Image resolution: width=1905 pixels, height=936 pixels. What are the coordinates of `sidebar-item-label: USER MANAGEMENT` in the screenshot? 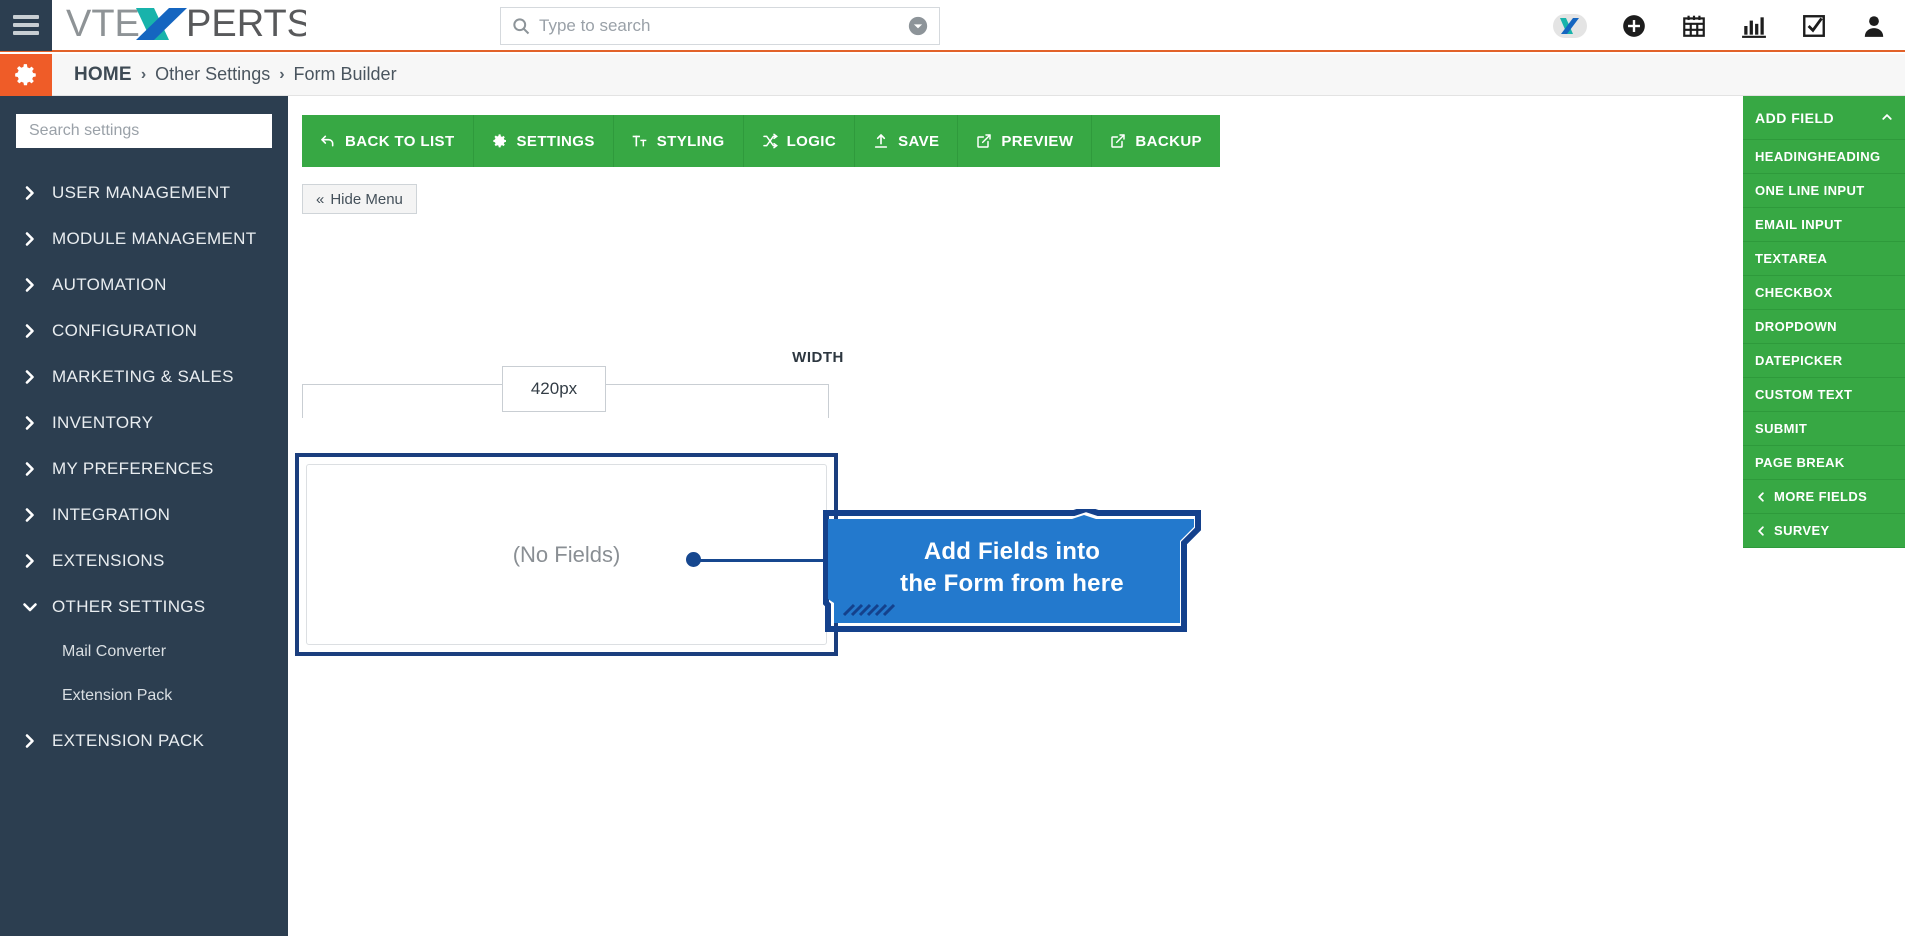 It's located at (141, 192).